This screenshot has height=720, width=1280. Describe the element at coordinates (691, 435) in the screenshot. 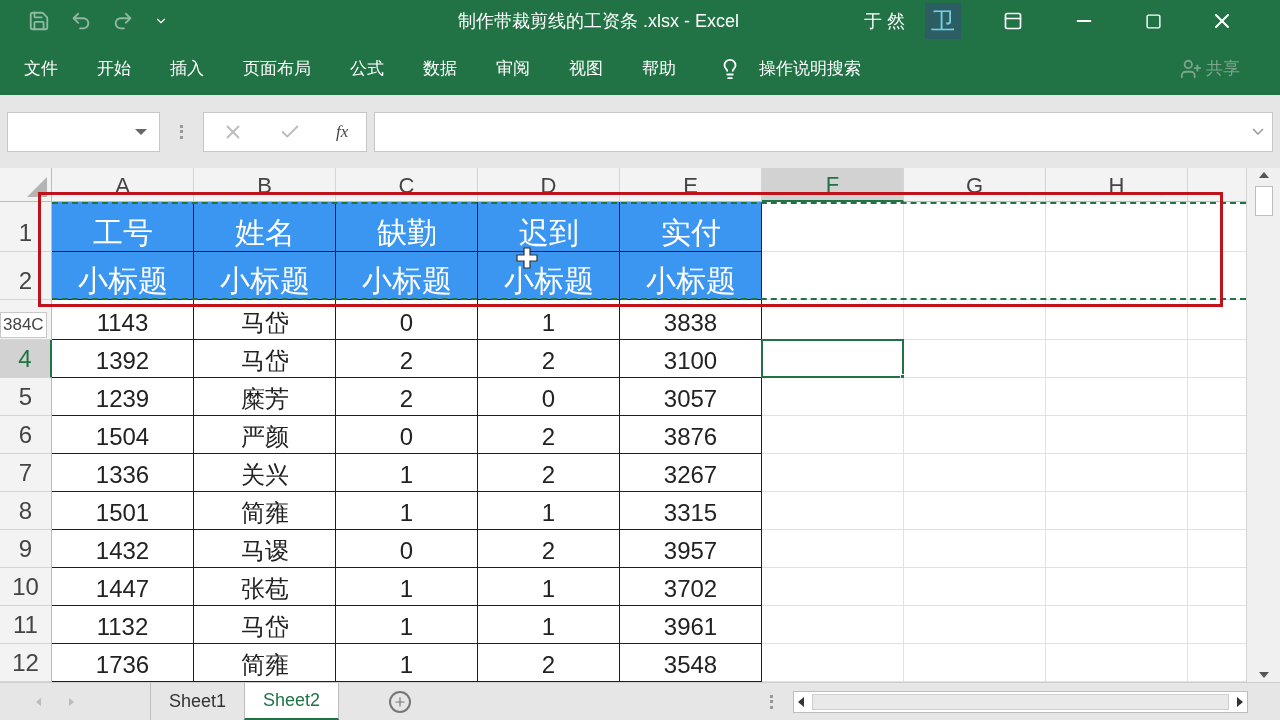

I see `table-cell: 3876` at that location.